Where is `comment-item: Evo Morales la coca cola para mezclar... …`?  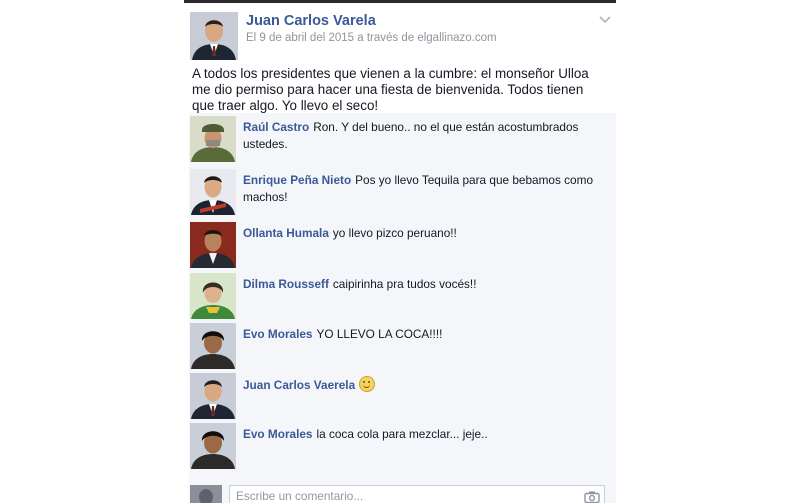 comment-item: Evo Morales la coca cola para mezclar... … is located at coordinates (402, 448).